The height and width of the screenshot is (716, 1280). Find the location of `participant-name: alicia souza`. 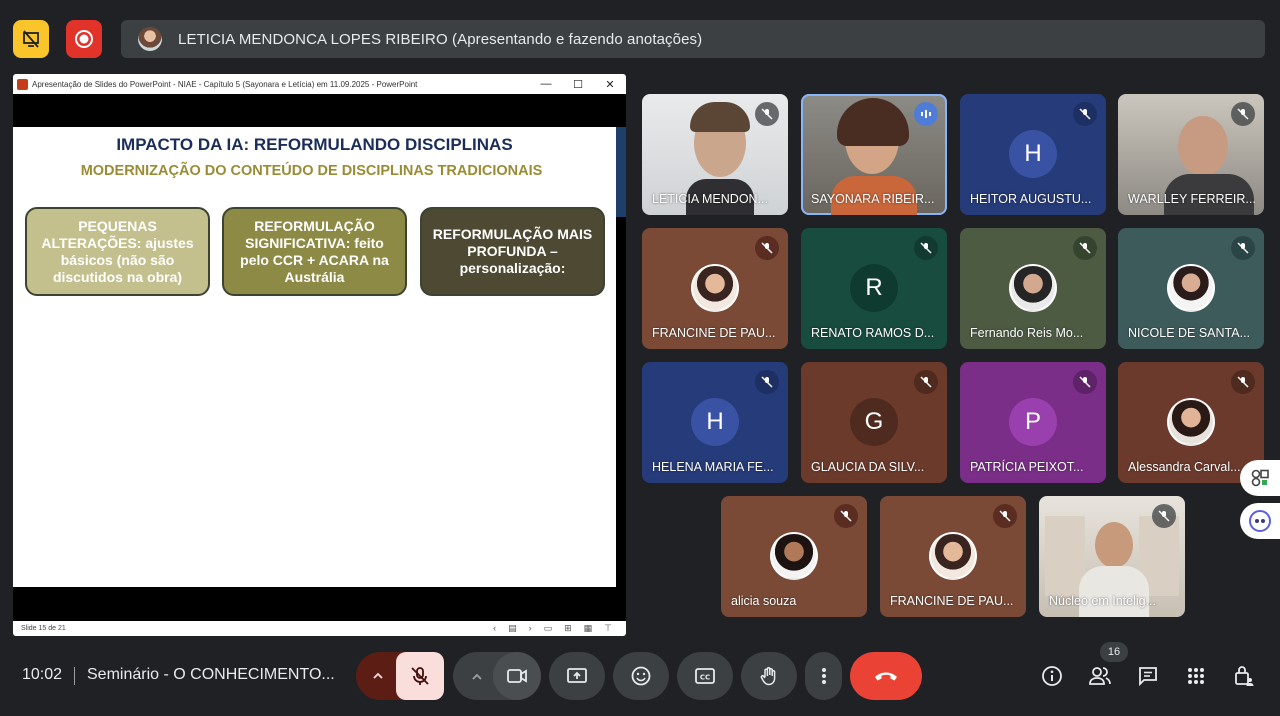

participant-name: alicia souza is located at coordinates (764, 601).